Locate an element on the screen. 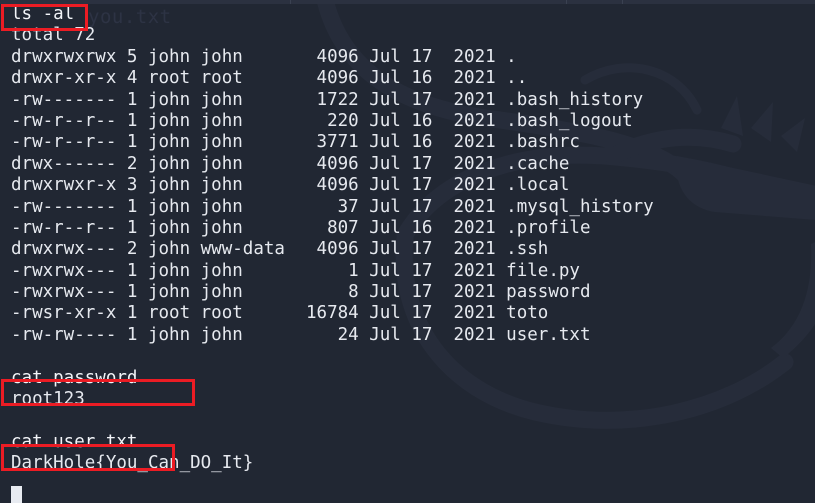 The width and height of the screenshot is (815, 503). command-ls-al: ls -al is located at coordinates (407, 14).